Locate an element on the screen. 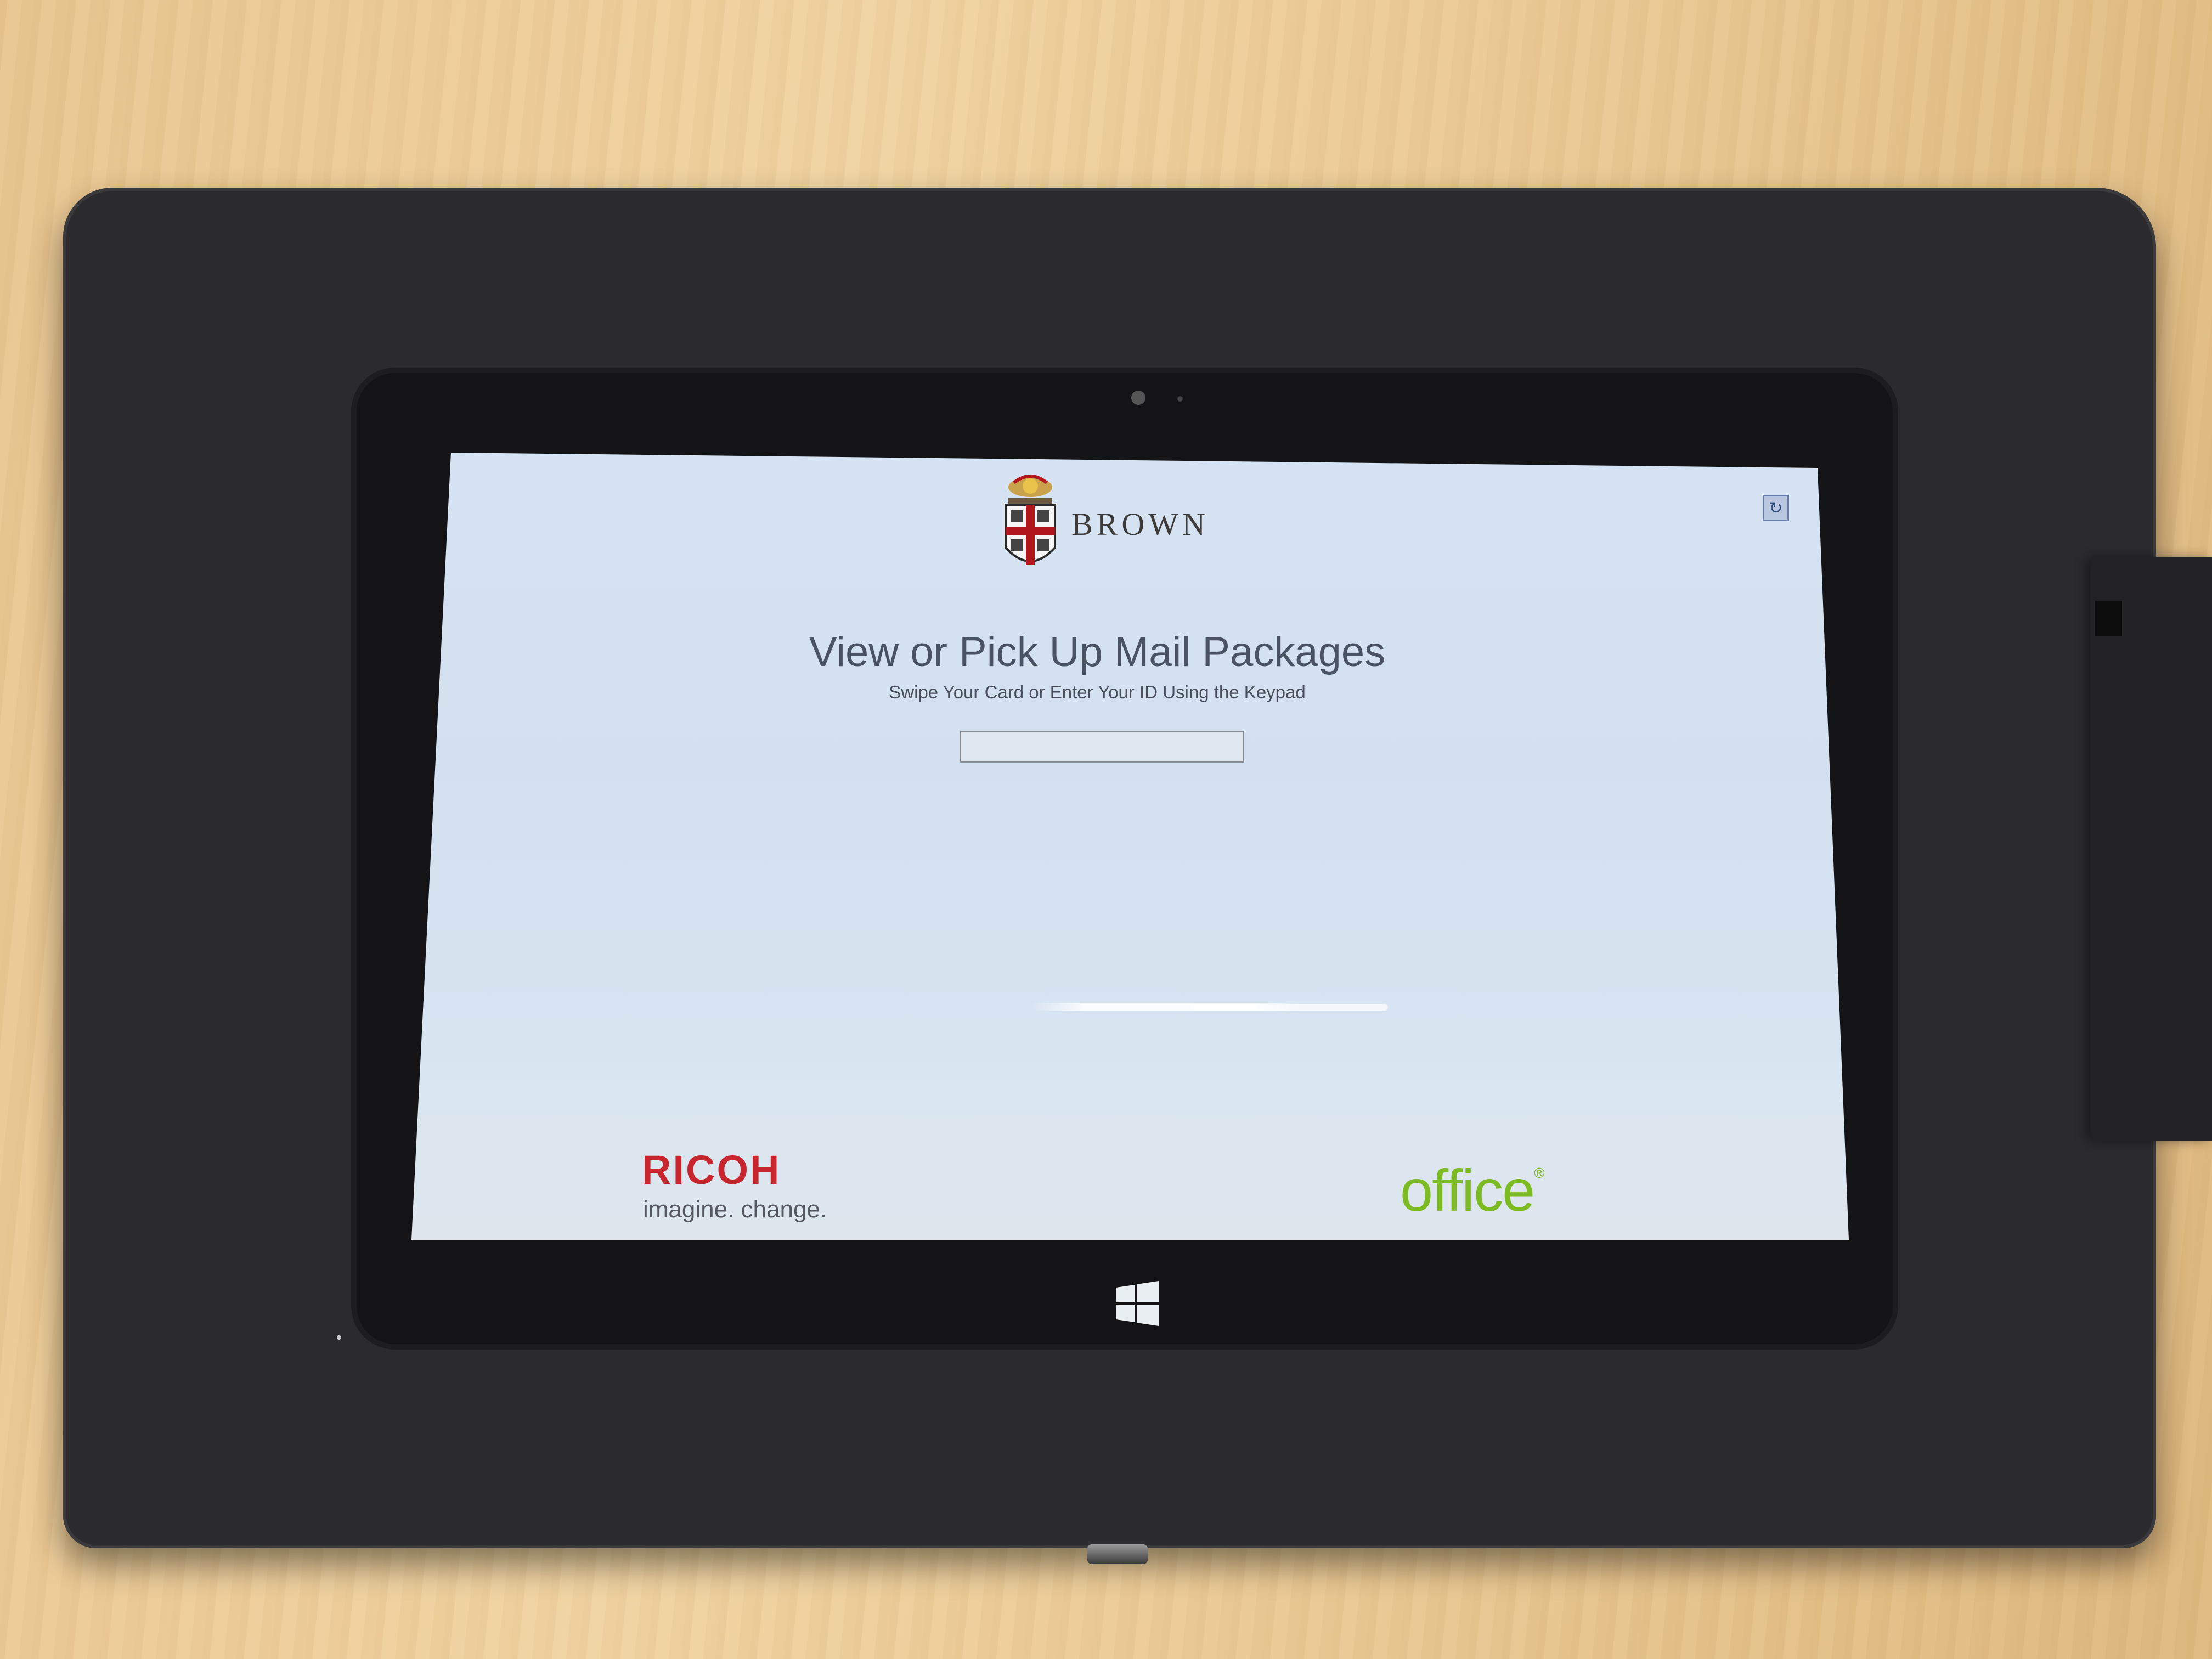  card-slot is located at coordinates (2108, 618).